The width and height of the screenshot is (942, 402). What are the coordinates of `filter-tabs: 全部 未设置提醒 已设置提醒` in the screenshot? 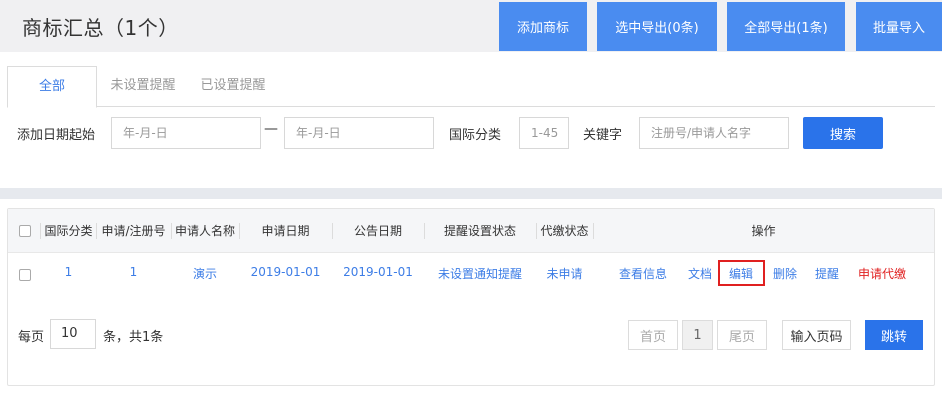 It's located at (471, 87).